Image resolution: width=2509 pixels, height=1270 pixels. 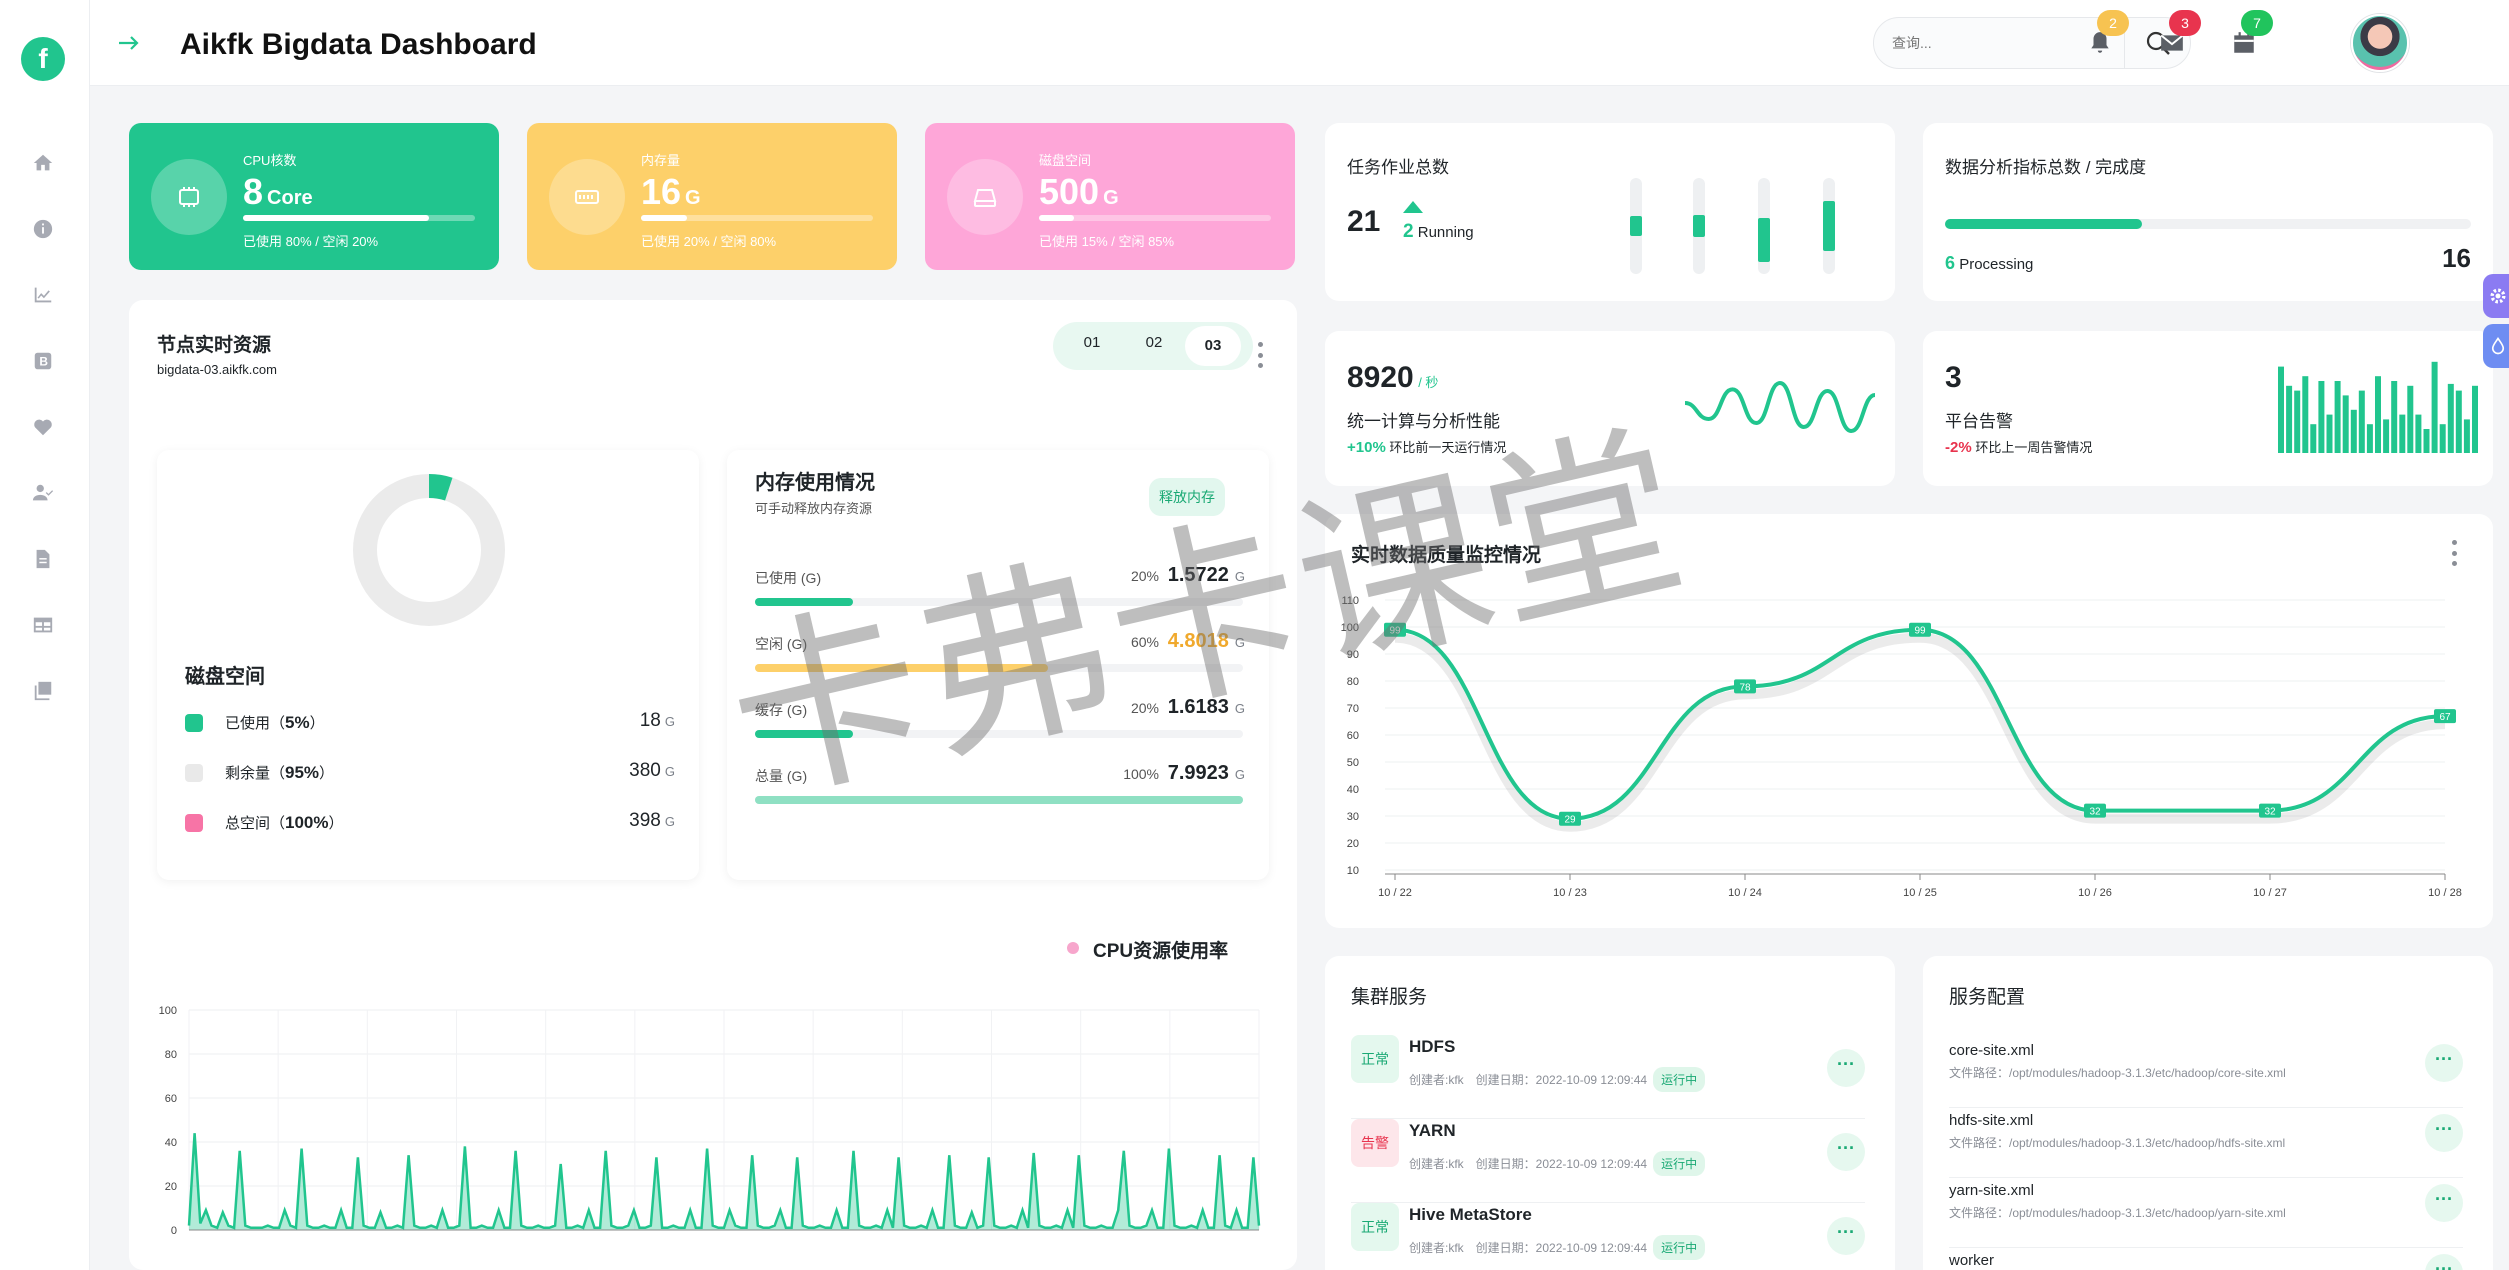 What do you see at coordinates (1198, 773) in the screenshot?
I see `memory-value-number: 7.9923` at bounding box center [1198, 773].